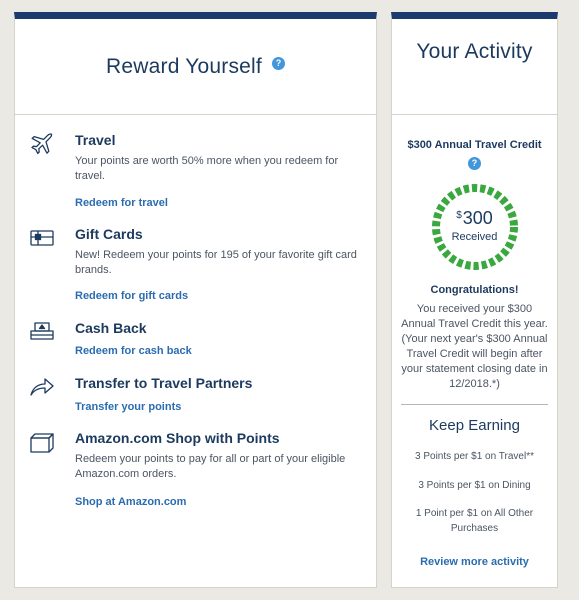  I want to click on keep-earning-title: Keep Earning, so click(474, 425).